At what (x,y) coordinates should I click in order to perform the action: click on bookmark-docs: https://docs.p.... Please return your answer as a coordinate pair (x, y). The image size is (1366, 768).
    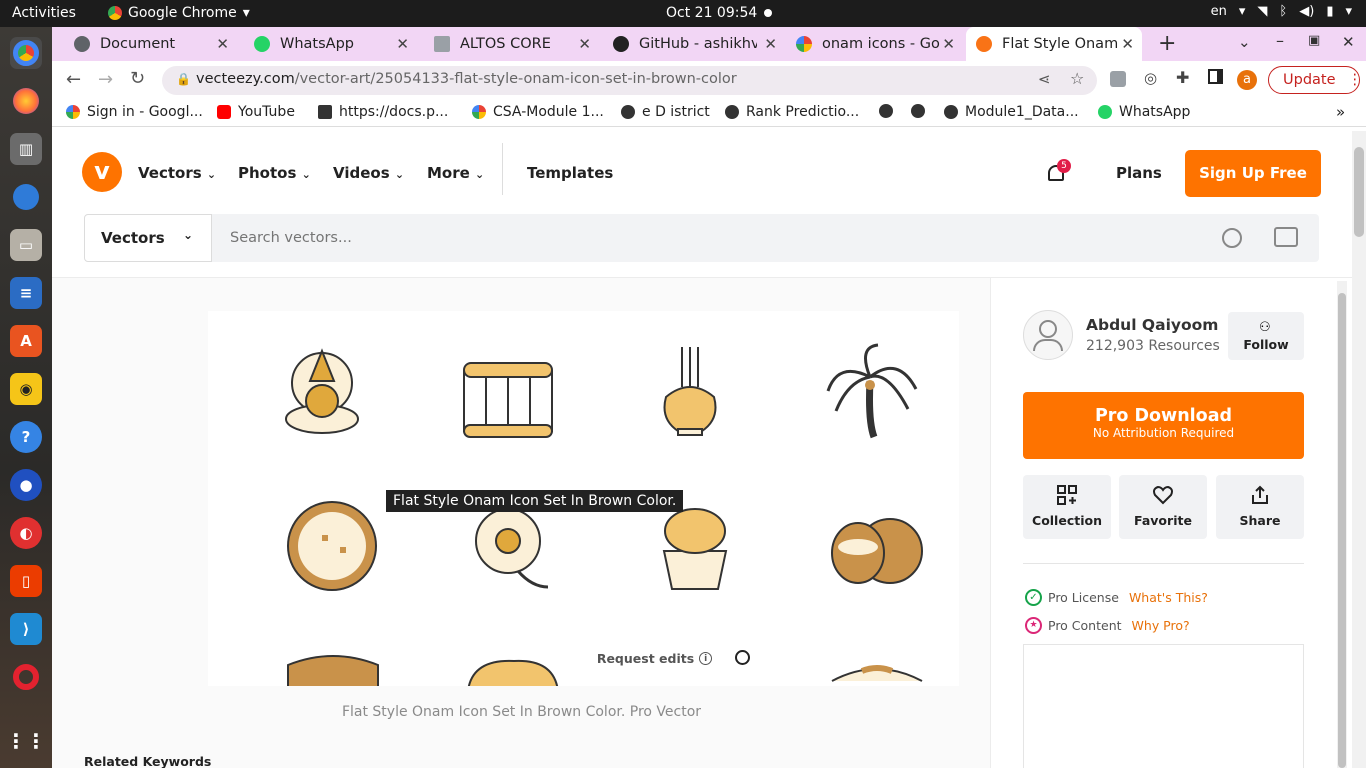
    Looking at the image, I should click on (383, 112).